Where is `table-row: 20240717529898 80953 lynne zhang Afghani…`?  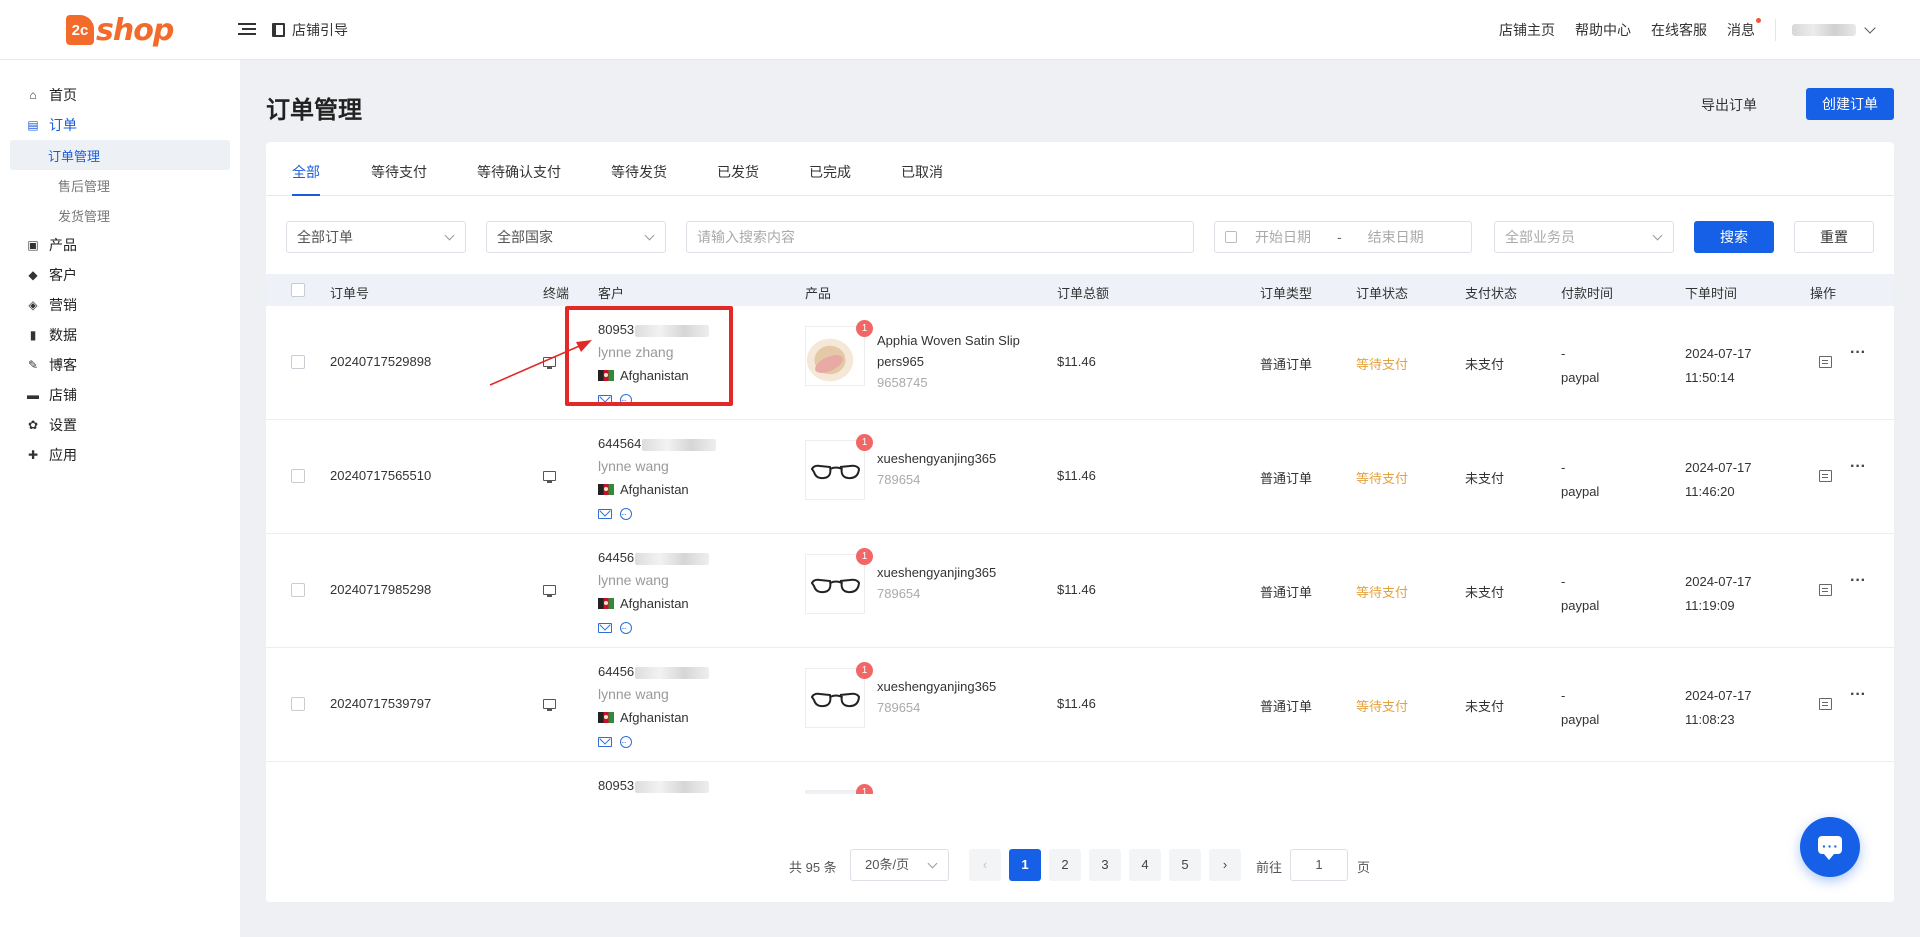 table-row: 20240717529898 80953 lynne zhang Afghani… is located at coordinates (1080, 363).